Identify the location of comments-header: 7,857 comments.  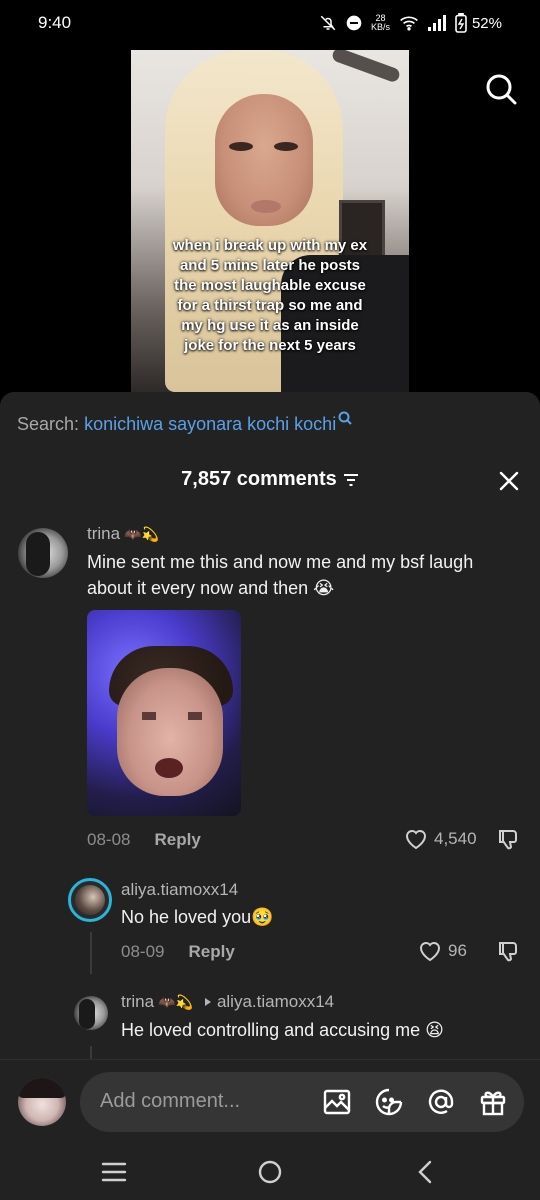
(270, 483).